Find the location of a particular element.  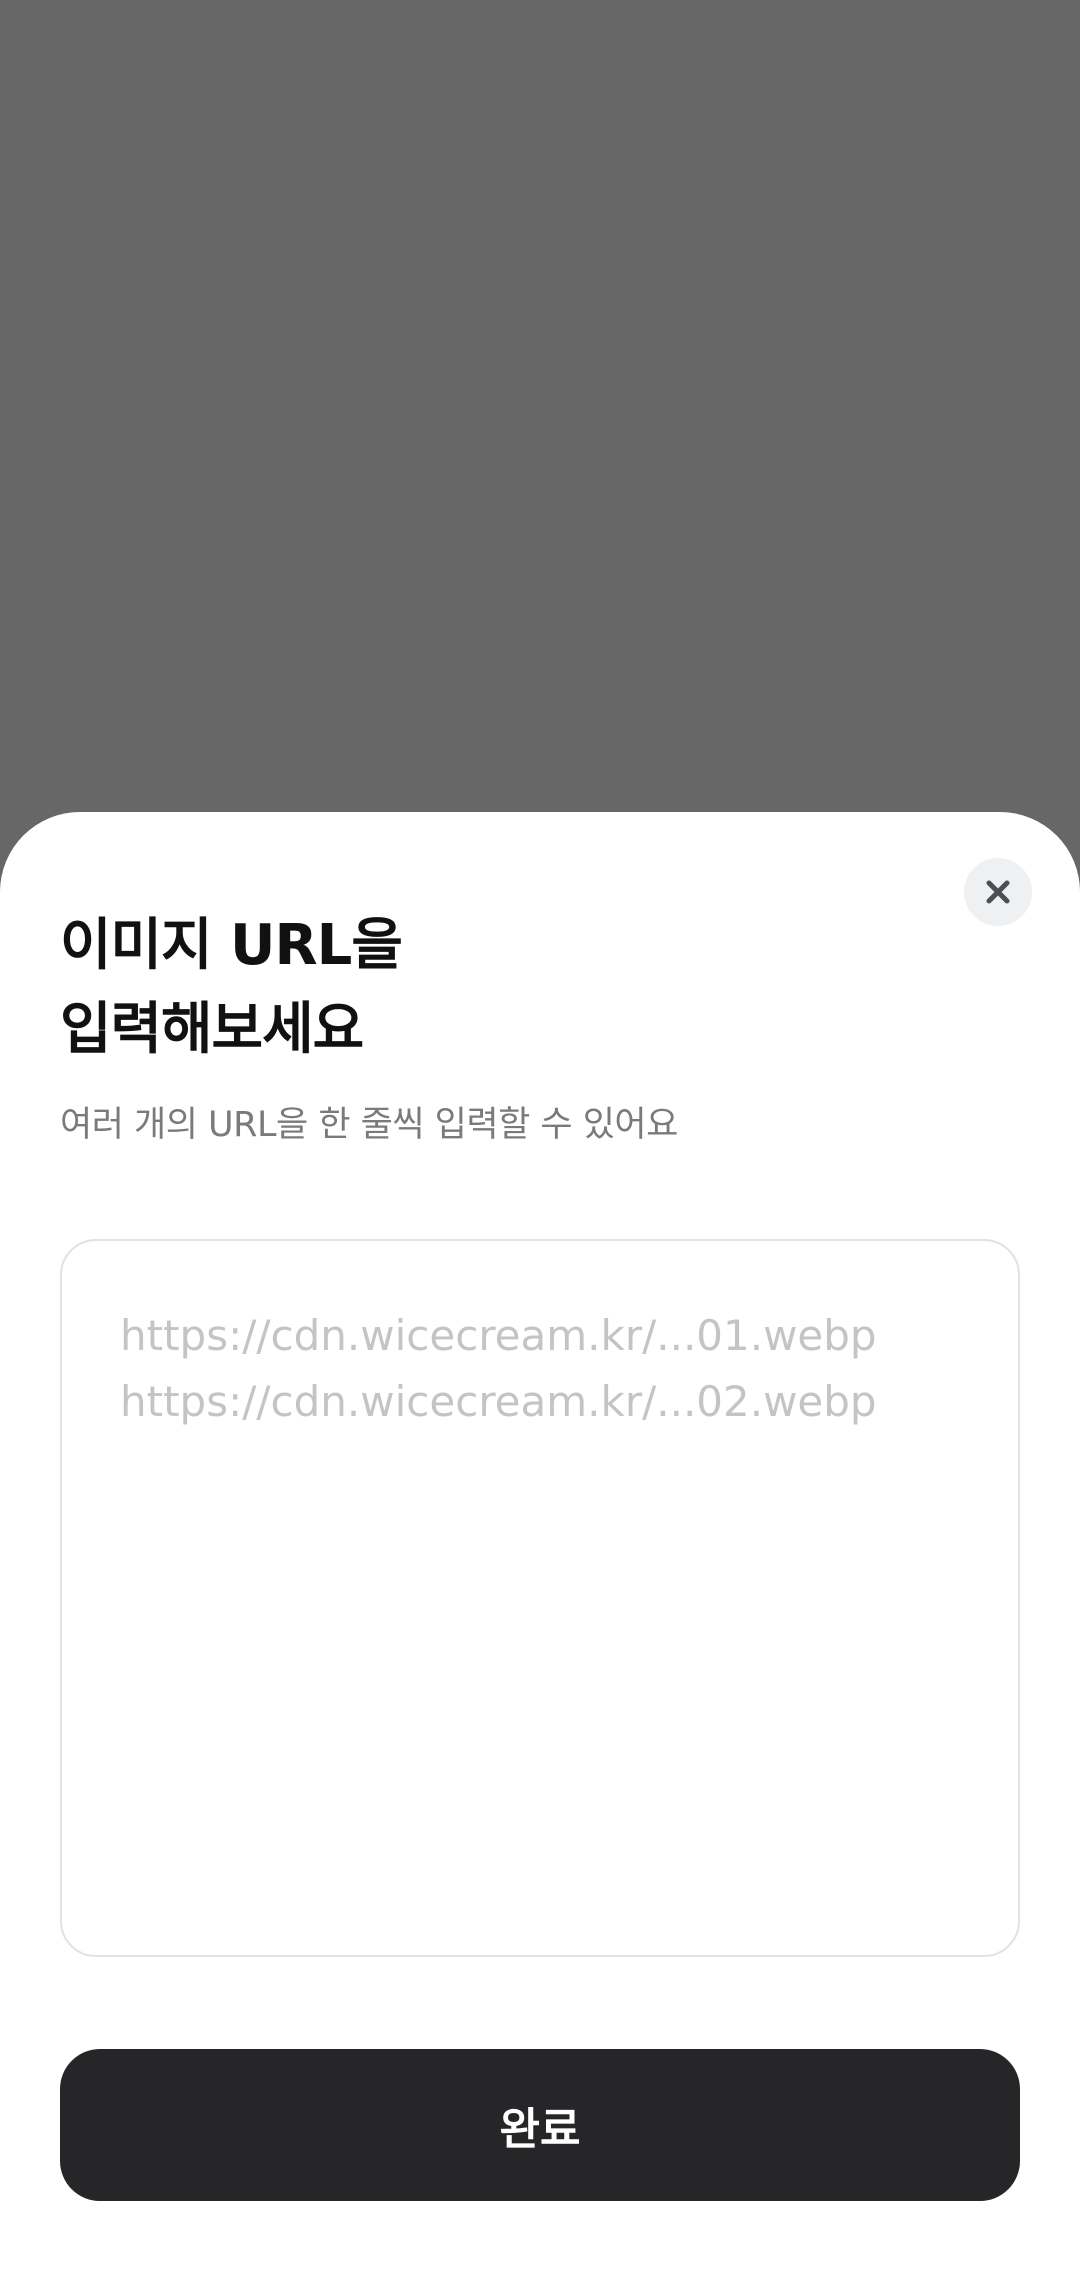

close-button is located at coordinates (998, 892).